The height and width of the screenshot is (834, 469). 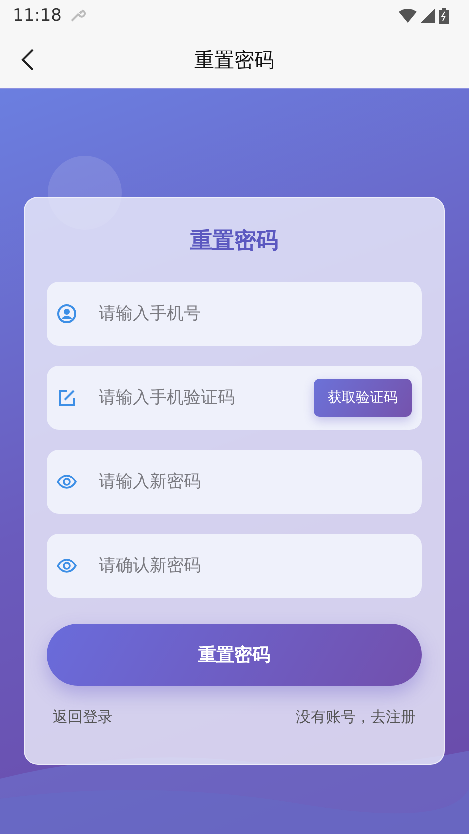 I want to click on form-title: 重置密码, so click(x=235, y=242).